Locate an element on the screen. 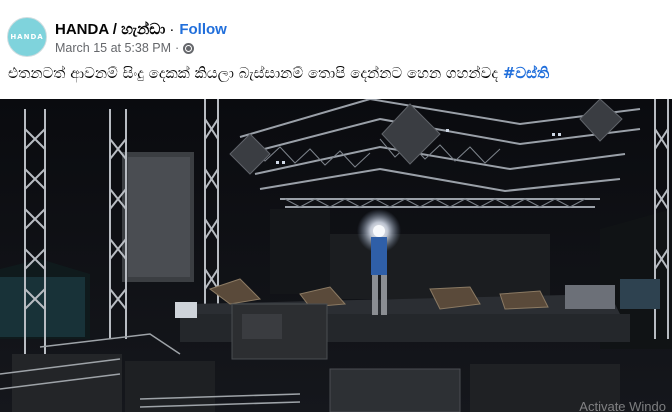 This screenshot has height=412, width=672. name-line: HANDA / හැන්ඩා · Follow is located at coordinates (141, 29).